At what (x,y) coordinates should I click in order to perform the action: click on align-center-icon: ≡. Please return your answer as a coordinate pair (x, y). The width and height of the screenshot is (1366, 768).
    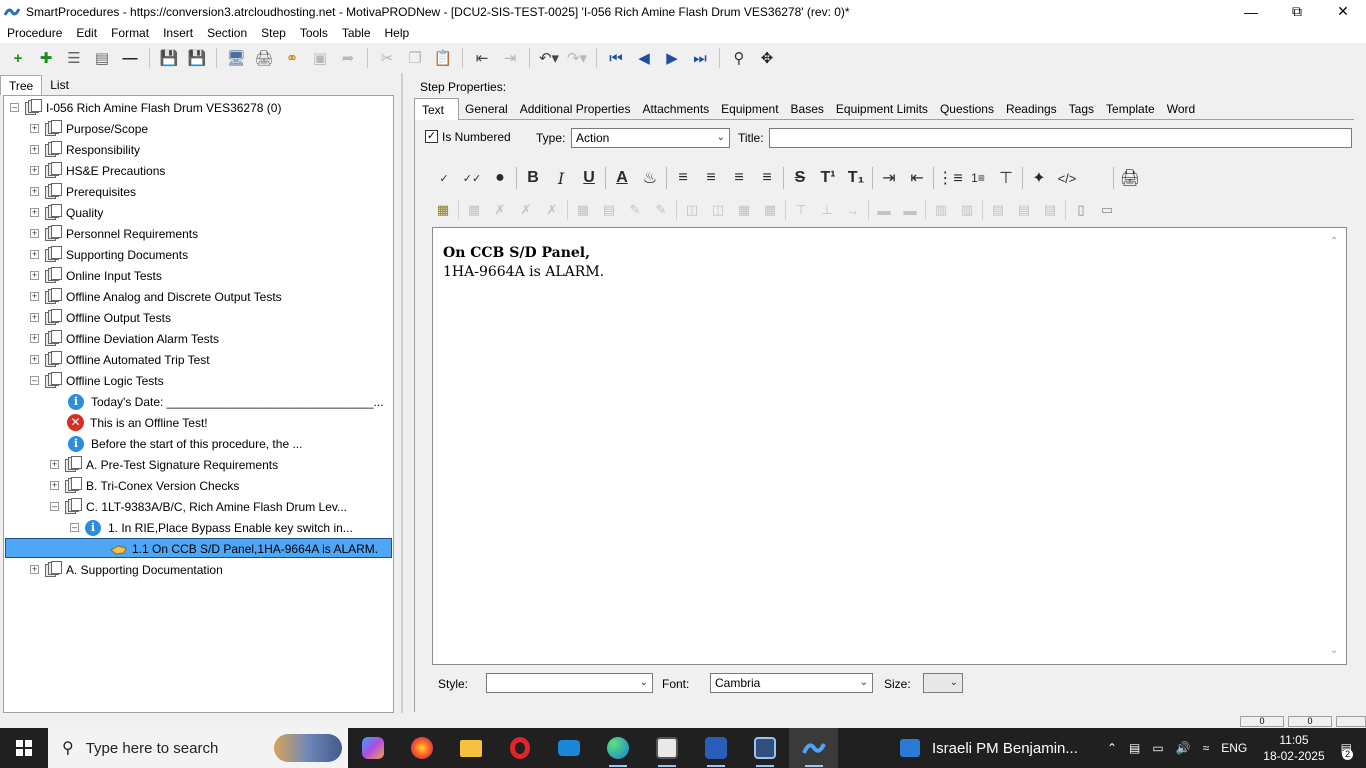
    Looking at the image, I should click on (711, 178).